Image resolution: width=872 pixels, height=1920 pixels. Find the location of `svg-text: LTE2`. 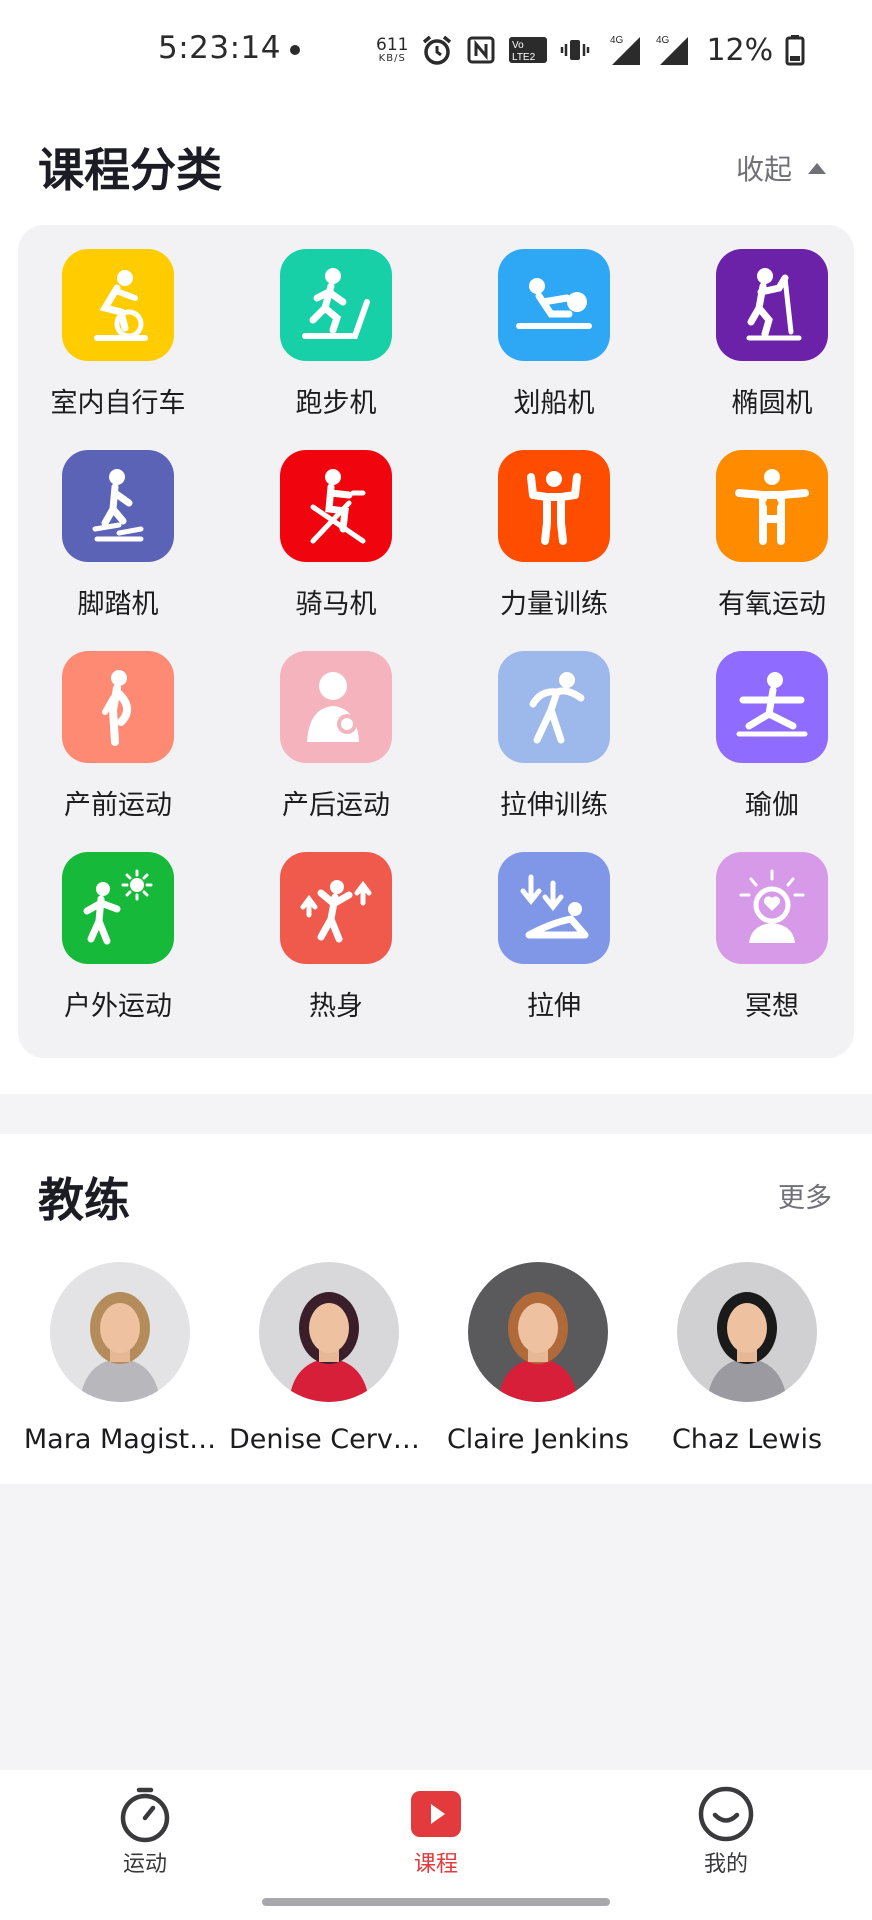

svg-text: LTE2 is located at coordinates (524, 57).